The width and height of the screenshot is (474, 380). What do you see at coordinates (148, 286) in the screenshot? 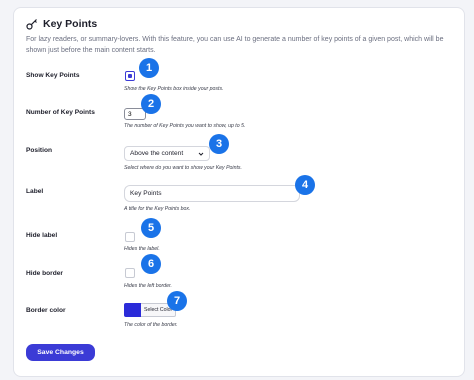
I see `hide-border-help: Hides the left border.` at bounding box center [148, 286].